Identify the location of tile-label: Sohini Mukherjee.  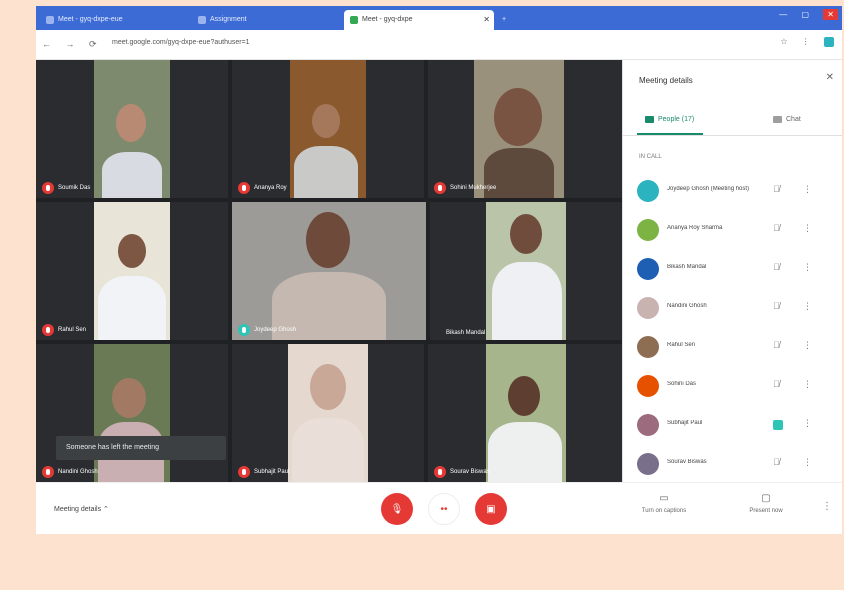
(465, 188).